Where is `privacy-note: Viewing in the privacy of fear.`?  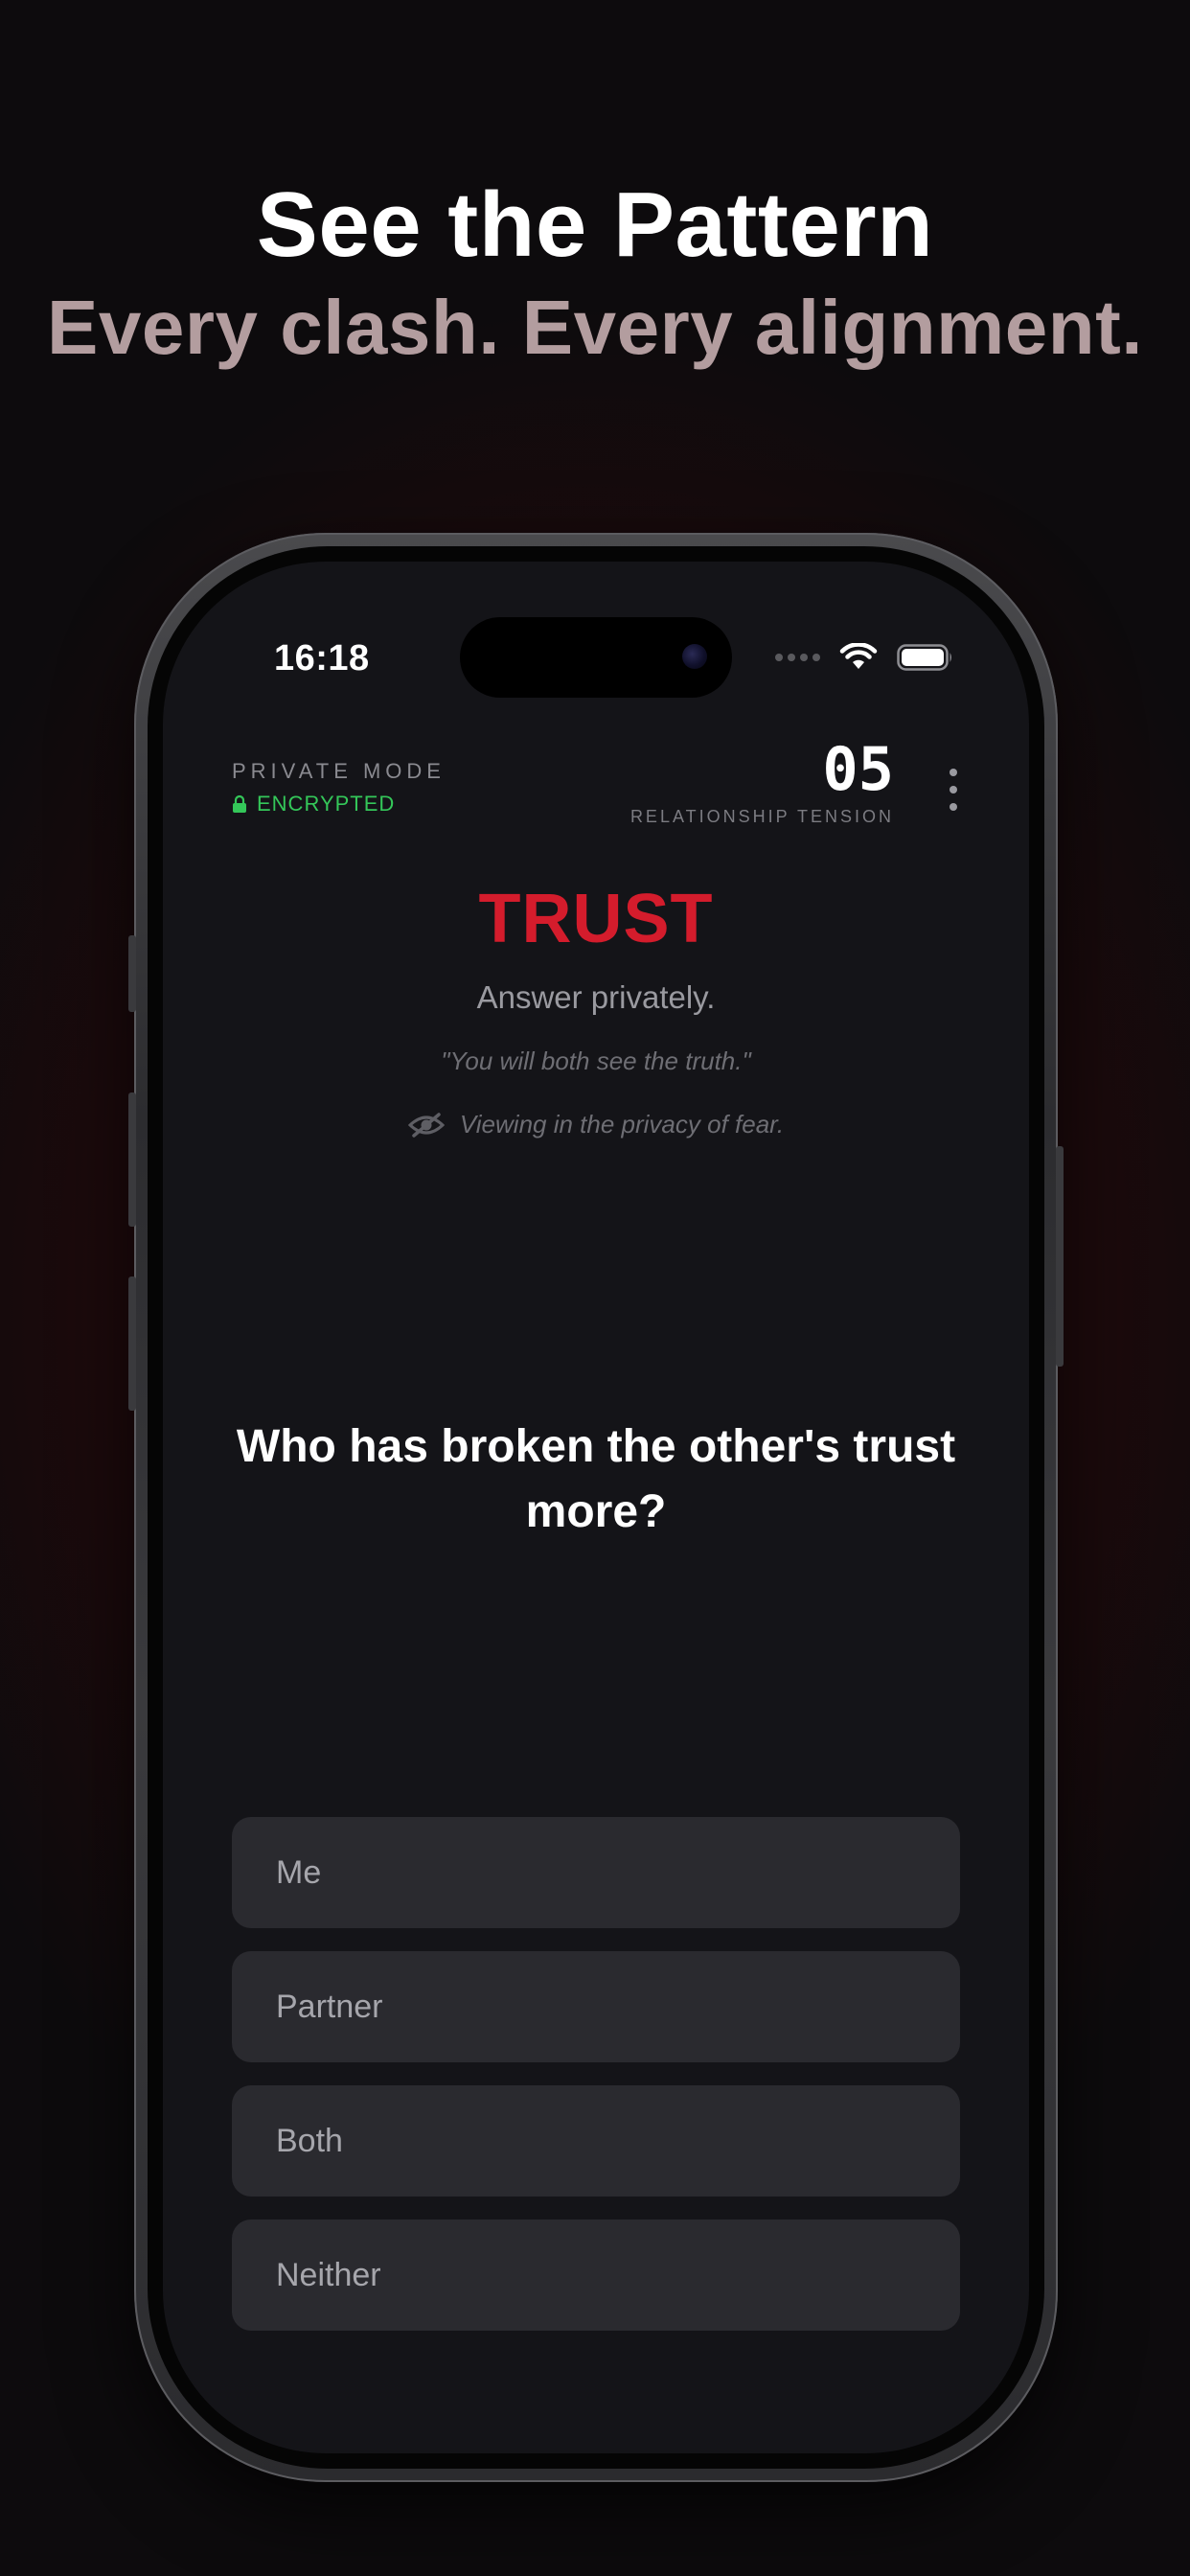 privacy-note: Viewing in the privacy of fear. is located at coordinates (596, 1124).